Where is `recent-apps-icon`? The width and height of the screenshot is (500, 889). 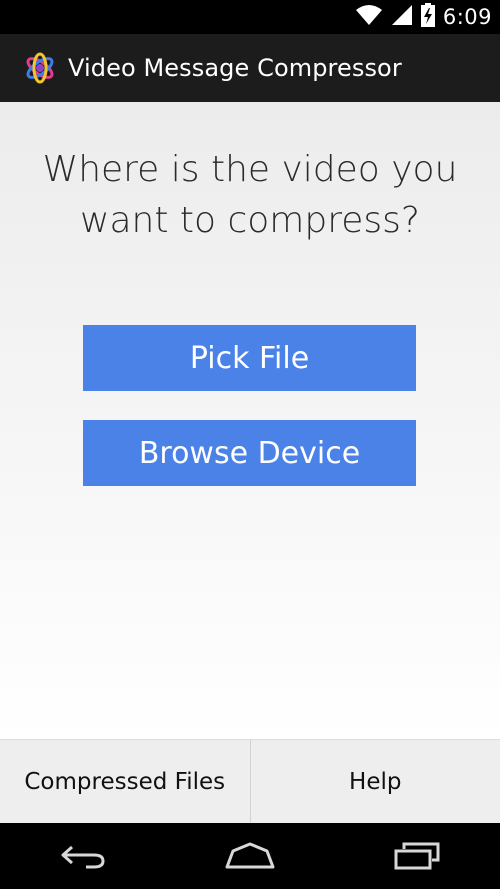 recent-apps-icon is located at coordinates (417, 856).